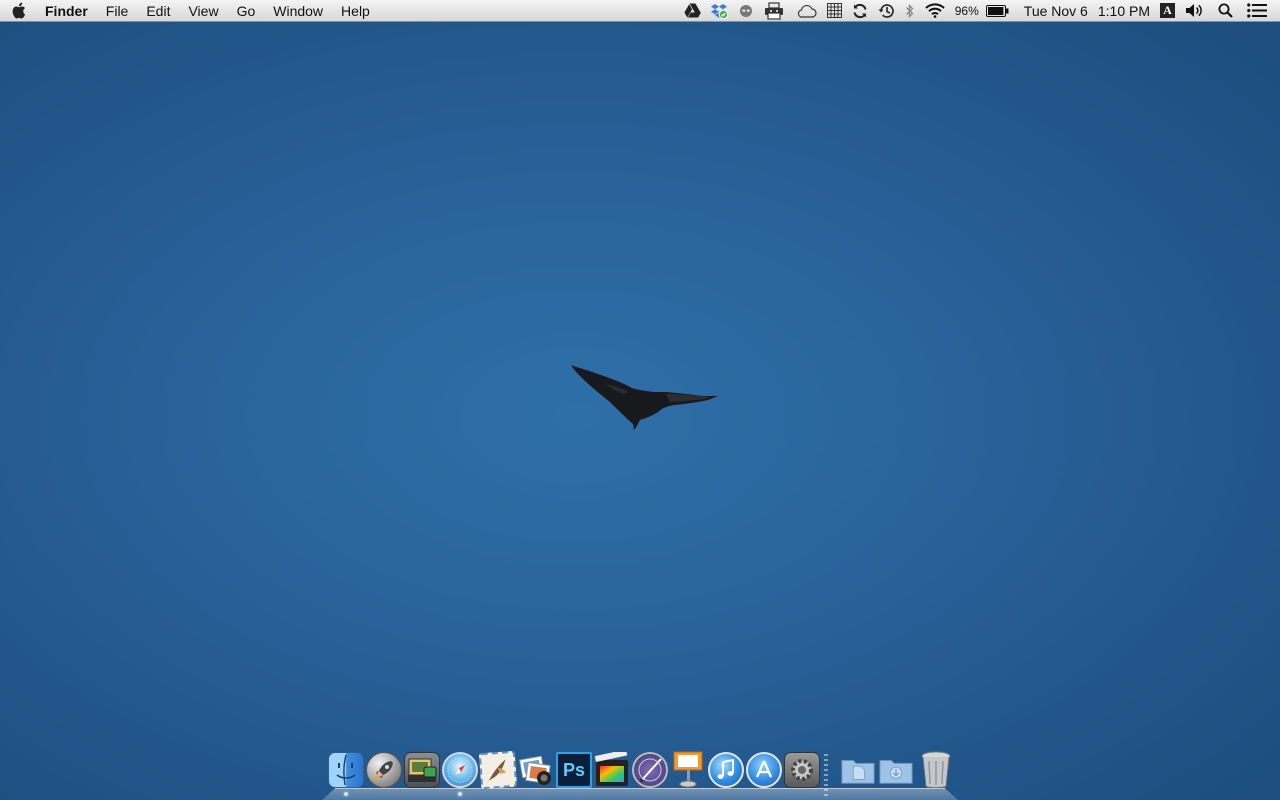 This screenshot has width=1280, height=800. I want to click on photoshop-label: Ps, so click(574, 769).